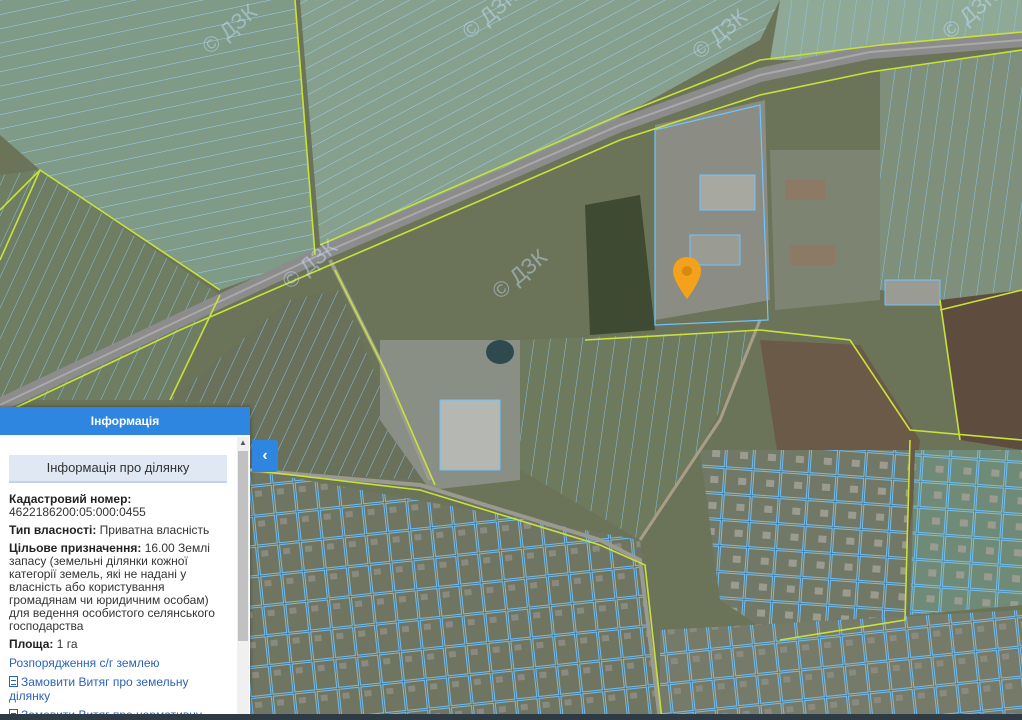  What do you see at coordinates (70, 499) in the screenshot?
I see `cadastral-label: Кадастровий номер:` at bounding box center [70, 499].